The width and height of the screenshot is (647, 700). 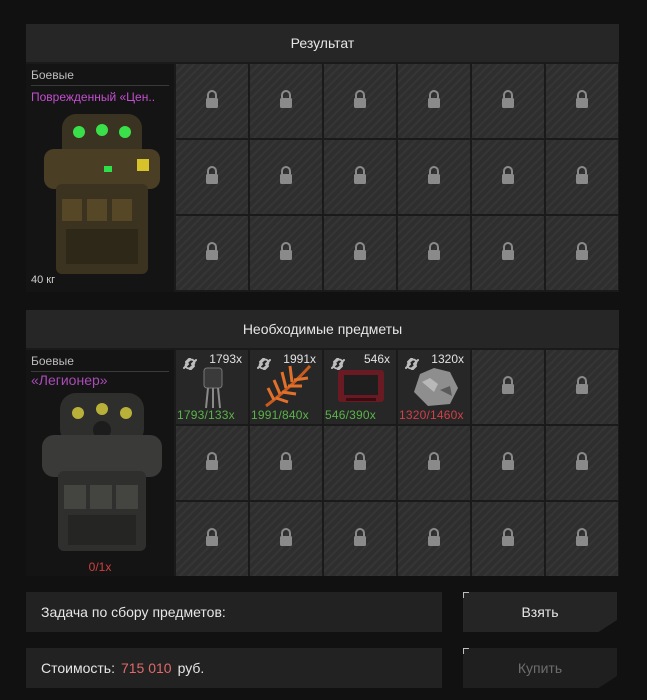 What do you see at coordinates (212, 387) in the screenshot?
I see `material-slot: 1793x 1793/133x` at bounding box center [212, 387].